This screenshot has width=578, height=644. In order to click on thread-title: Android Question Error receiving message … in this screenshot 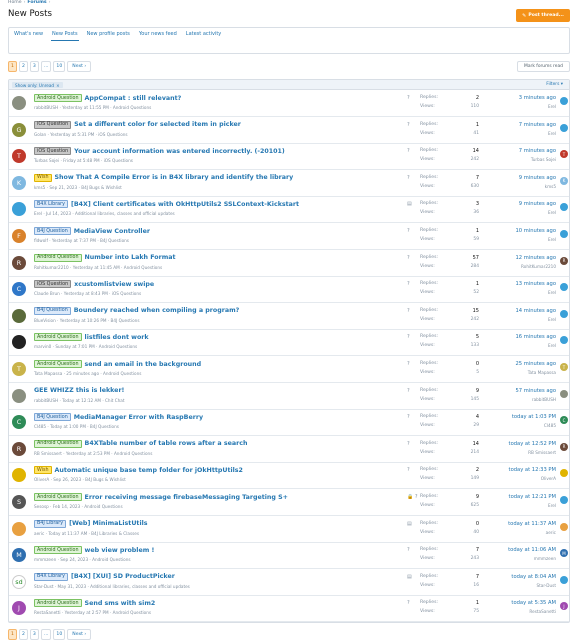, I will do `click(161, 497)`.